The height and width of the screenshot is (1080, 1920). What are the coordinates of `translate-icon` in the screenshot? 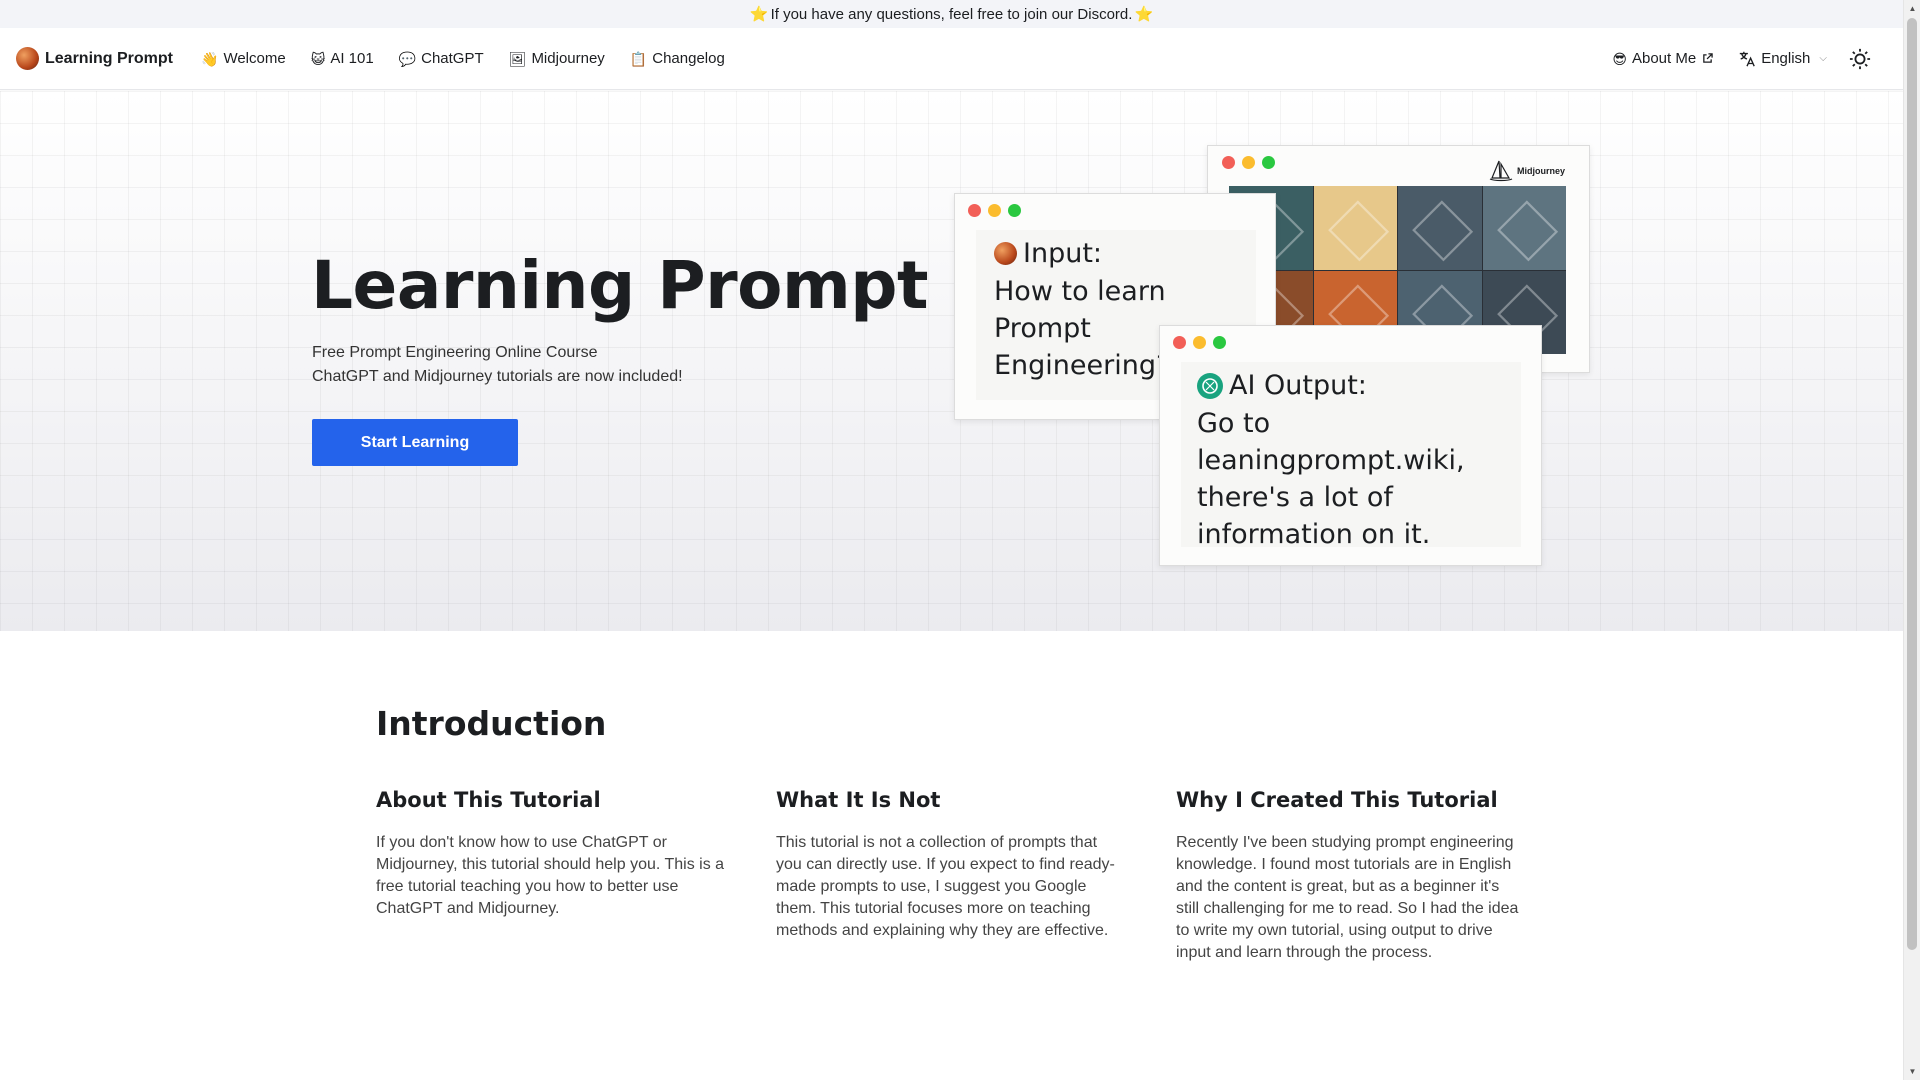 It's located at (1748, 58).